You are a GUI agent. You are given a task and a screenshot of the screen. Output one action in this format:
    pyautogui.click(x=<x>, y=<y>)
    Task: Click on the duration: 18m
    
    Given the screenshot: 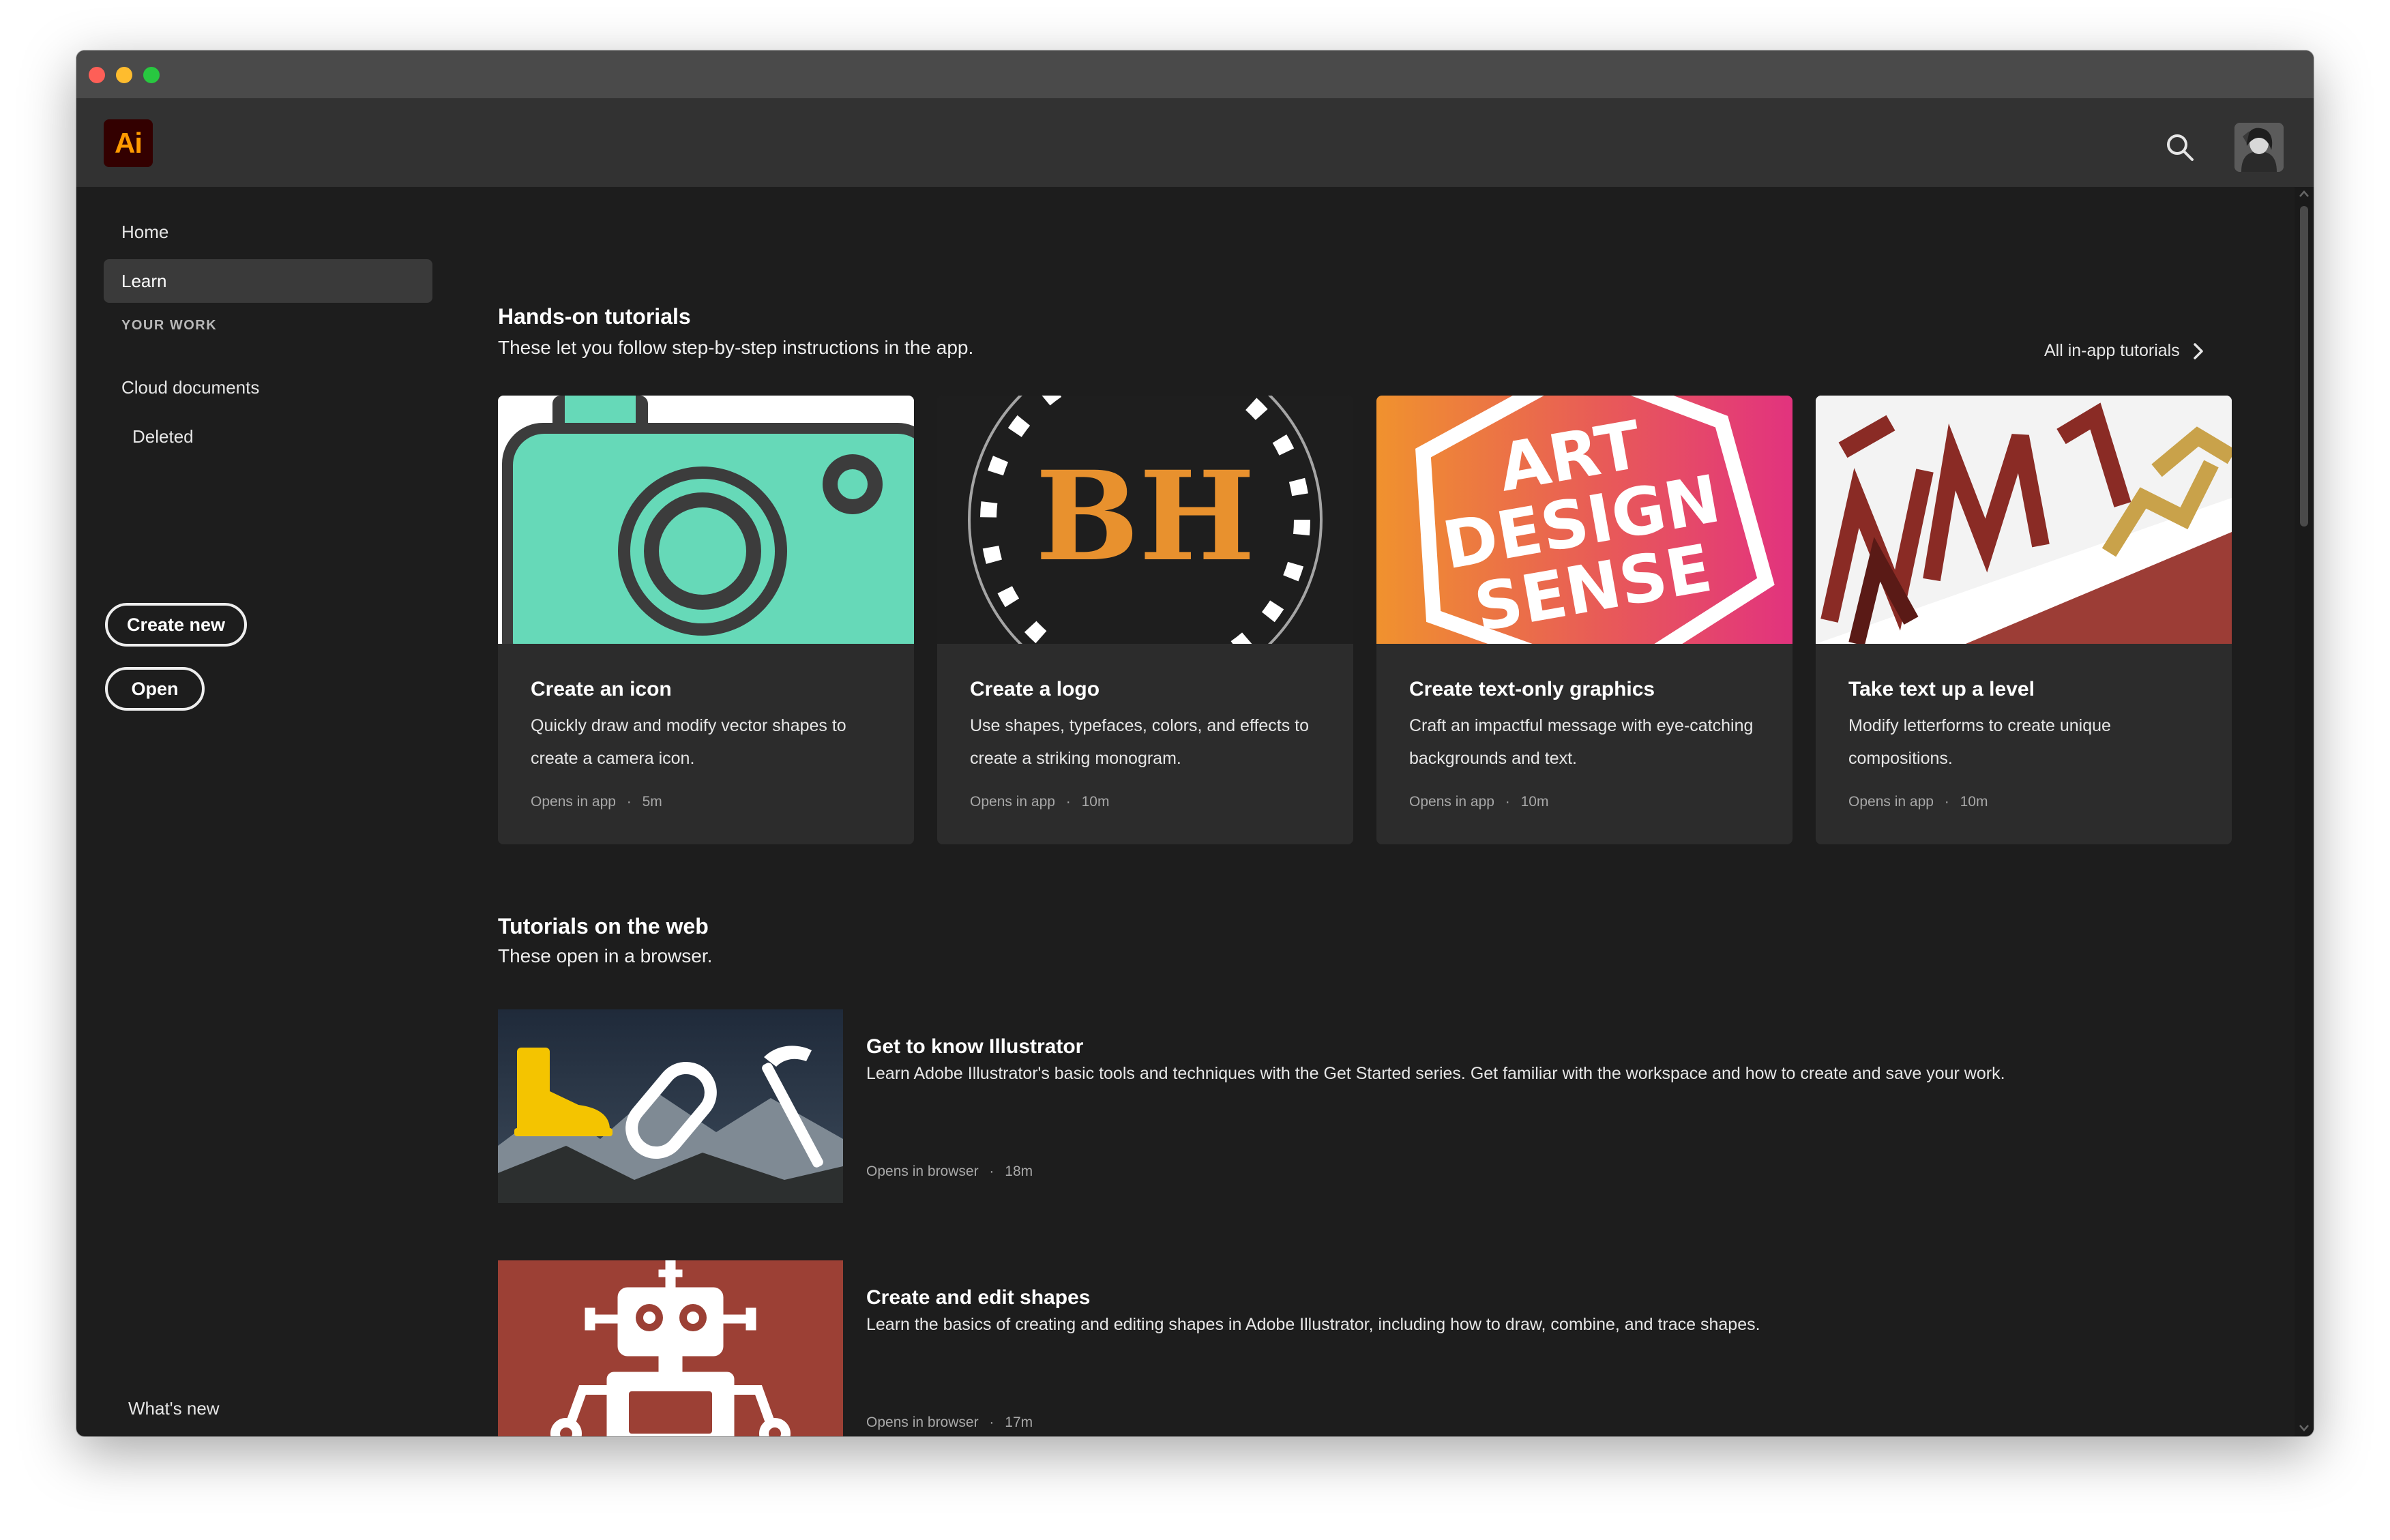 What is the action you would take?
    pyautogui.click(x=1019, y=1172)
    